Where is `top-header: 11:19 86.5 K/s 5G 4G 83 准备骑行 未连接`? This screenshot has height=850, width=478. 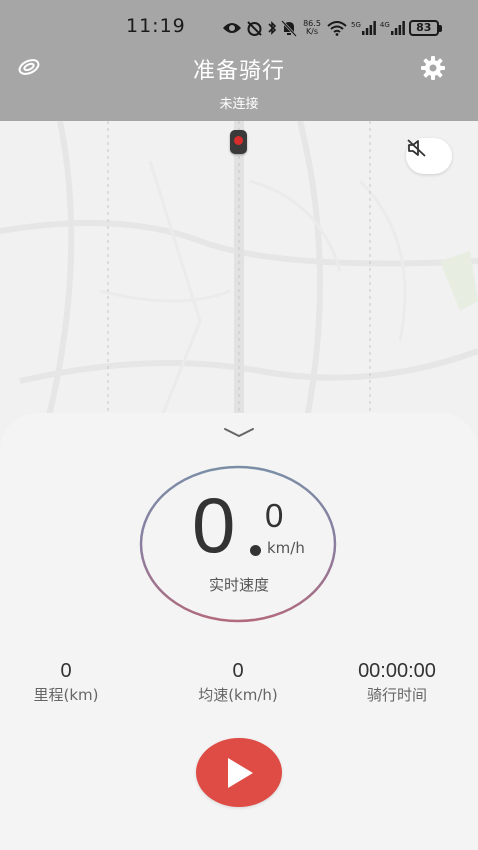 top-header: 11:19 86.5 K/s 5G 4G 83 准备骑行 未连接 is located at coordinates (239, 60).